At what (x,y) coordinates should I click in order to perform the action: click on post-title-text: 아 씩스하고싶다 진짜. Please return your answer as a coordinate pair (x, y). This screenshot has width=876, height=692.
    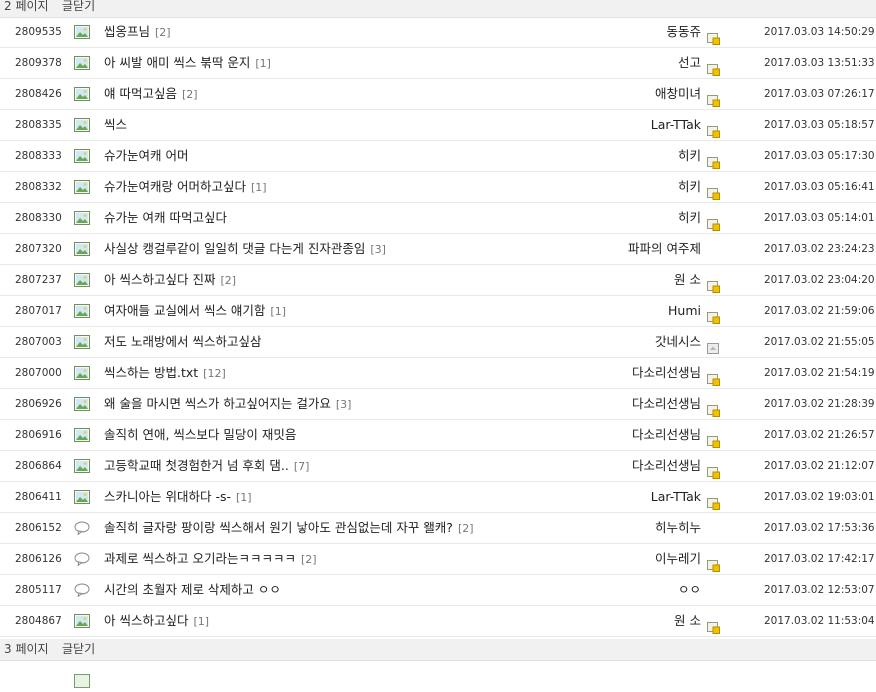
    Looking at the image, I should click on (160, 279).